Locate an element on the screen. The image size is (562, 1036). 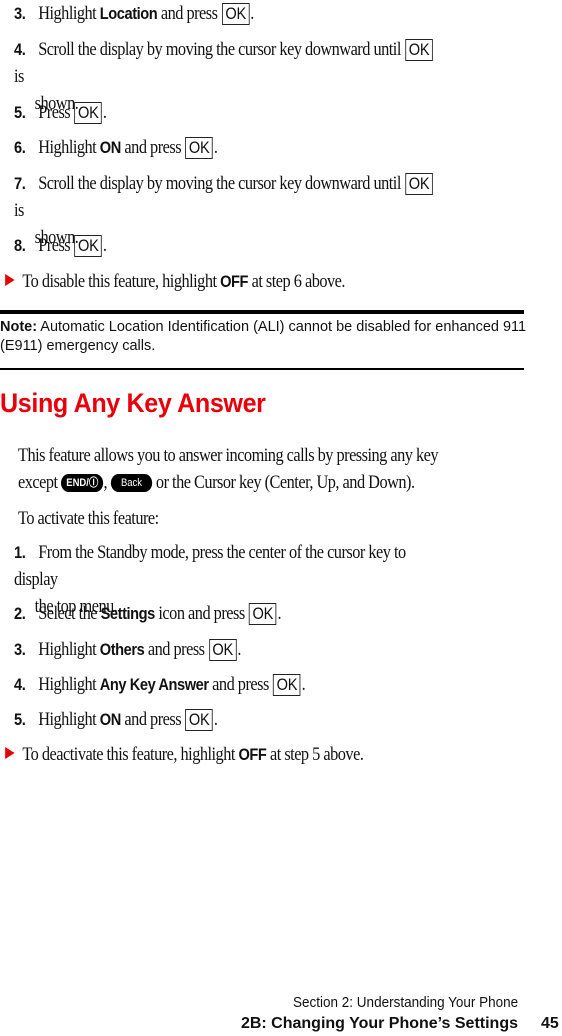
footer-chapter-title: 2B: Changing Your Phone’s Settings is located at coordinates (379, 1023).